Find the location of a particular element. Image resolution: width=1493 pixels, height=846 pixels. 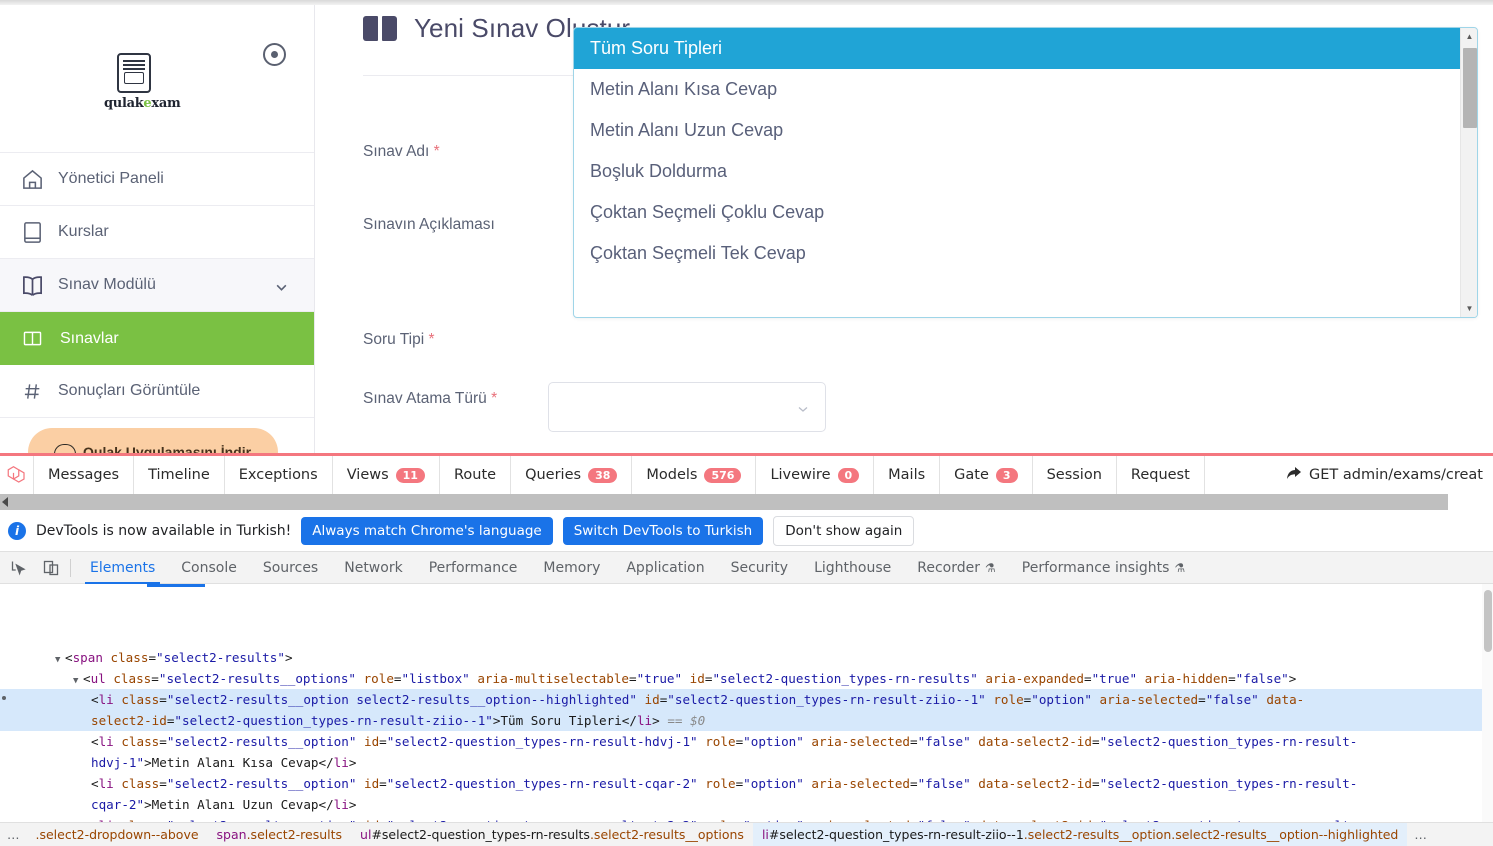

devtools-tab-label: Sources is located at coordinates (290, 567).